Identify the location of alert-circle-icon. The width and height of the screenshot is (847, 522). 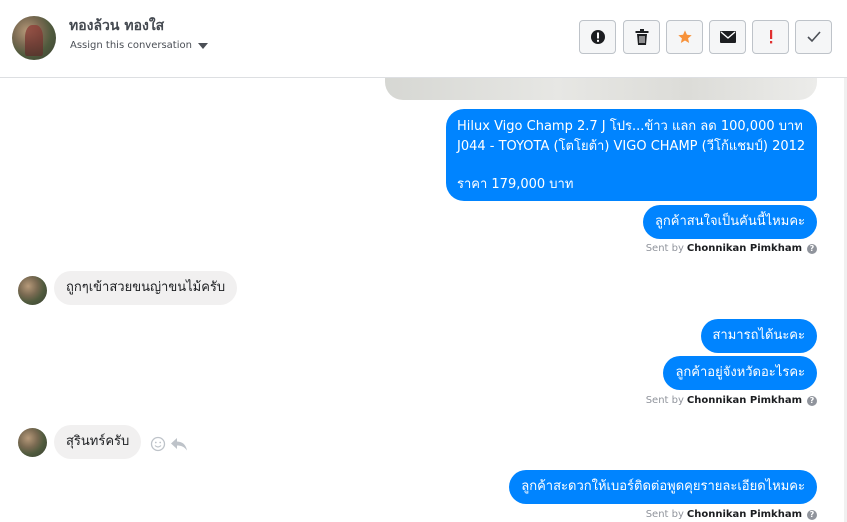
(597, 37).